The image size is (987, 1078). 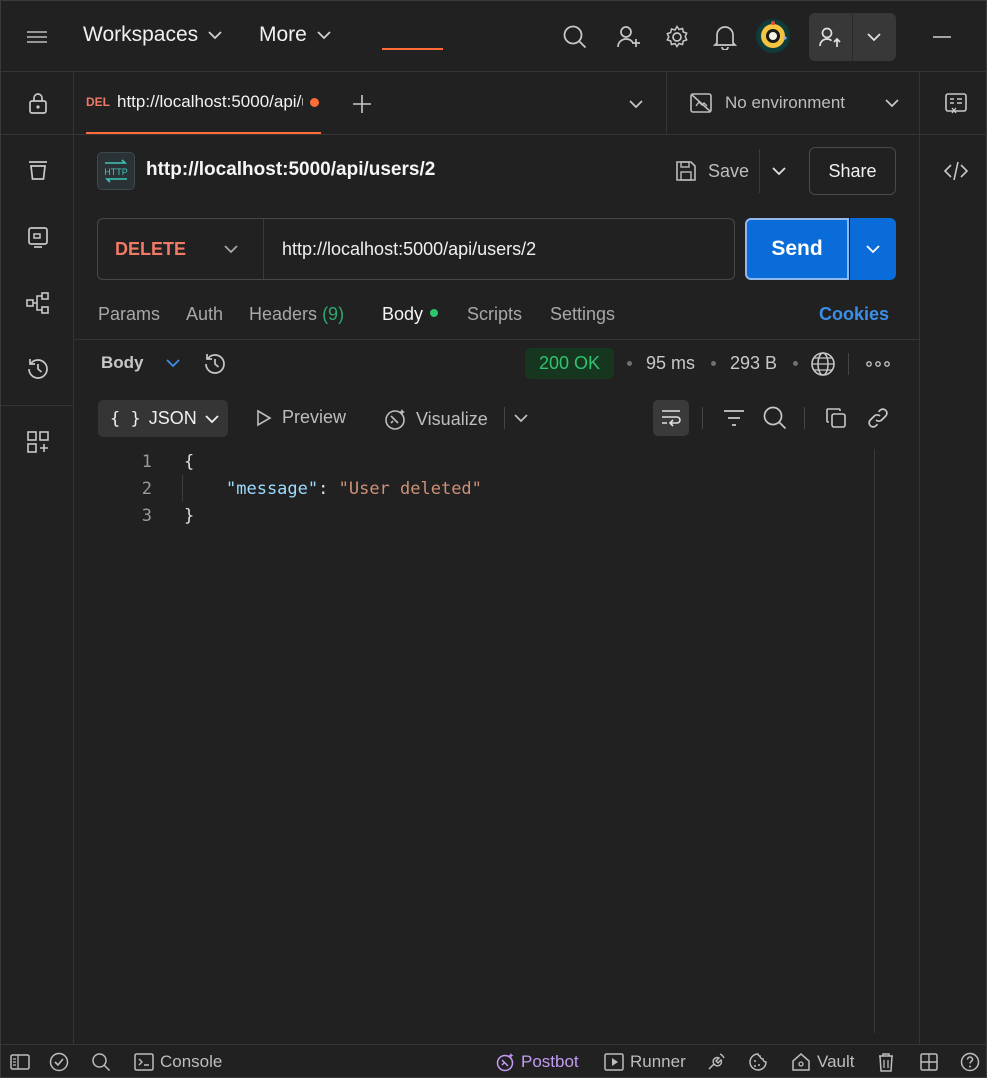 What do you see at coordinates (172, 418) in the screenshot?
I see `format-label: JSON` at bounding box center [172, 418].